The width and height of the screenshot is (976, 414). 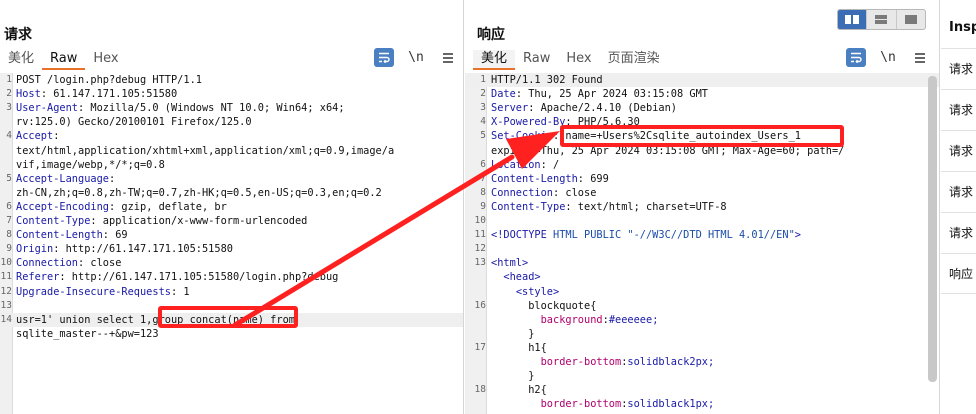 I want to click on response-tab-hex: Hex, so click(x=578, y=60).